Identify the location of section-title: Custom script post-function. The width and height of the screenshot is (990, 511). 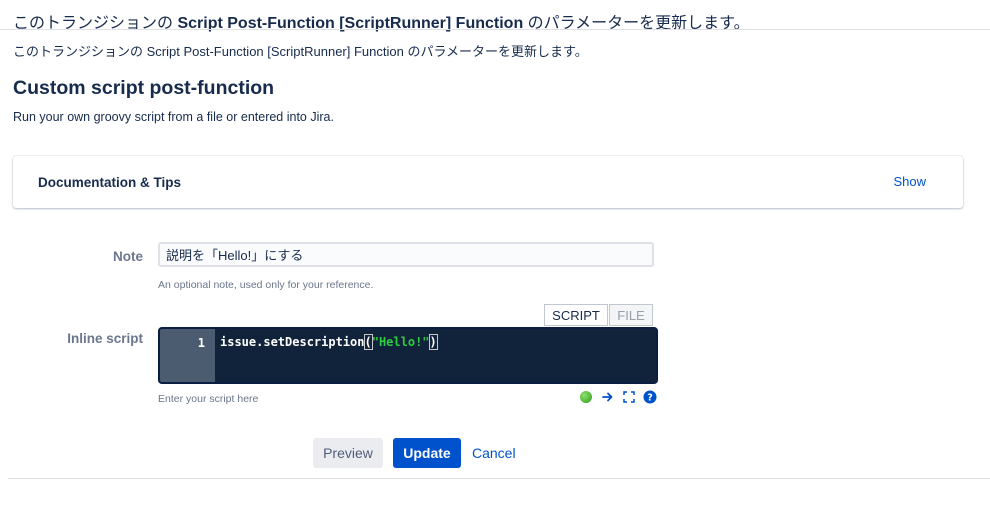
(144, 88).